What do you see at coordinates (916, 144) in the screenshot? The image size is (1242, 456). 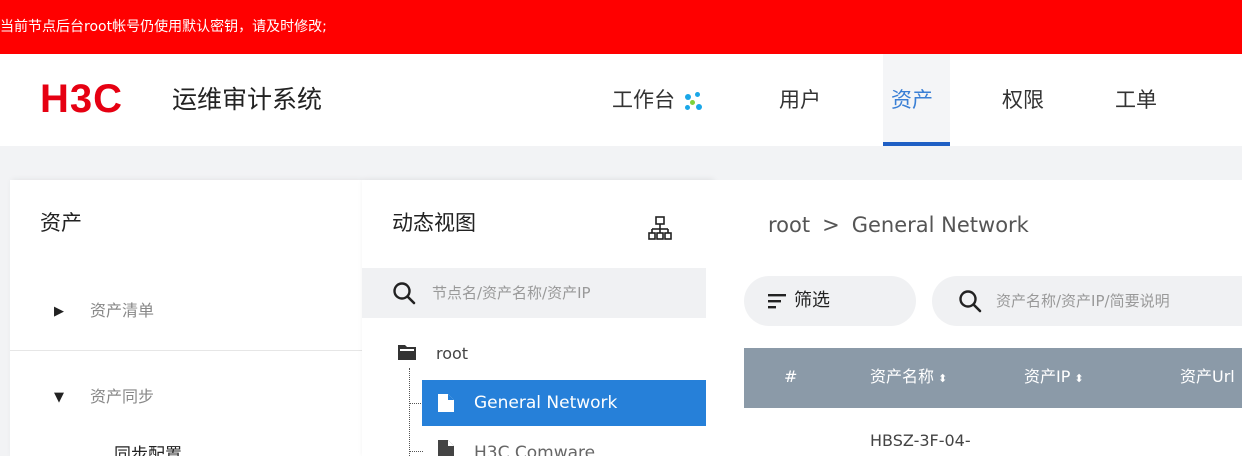 I see `nav-active-underline` at bounding box center [916, 144].